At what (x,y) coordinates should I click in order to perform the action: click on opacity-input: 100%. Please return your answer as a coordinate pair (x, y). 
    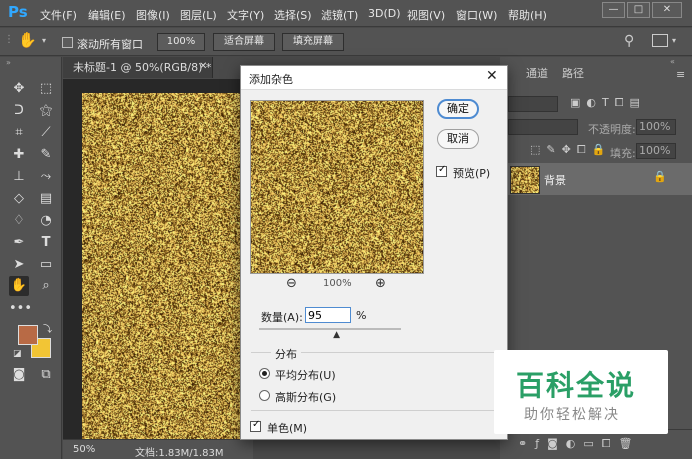
    Looking at the image, I should click on (656, 127).